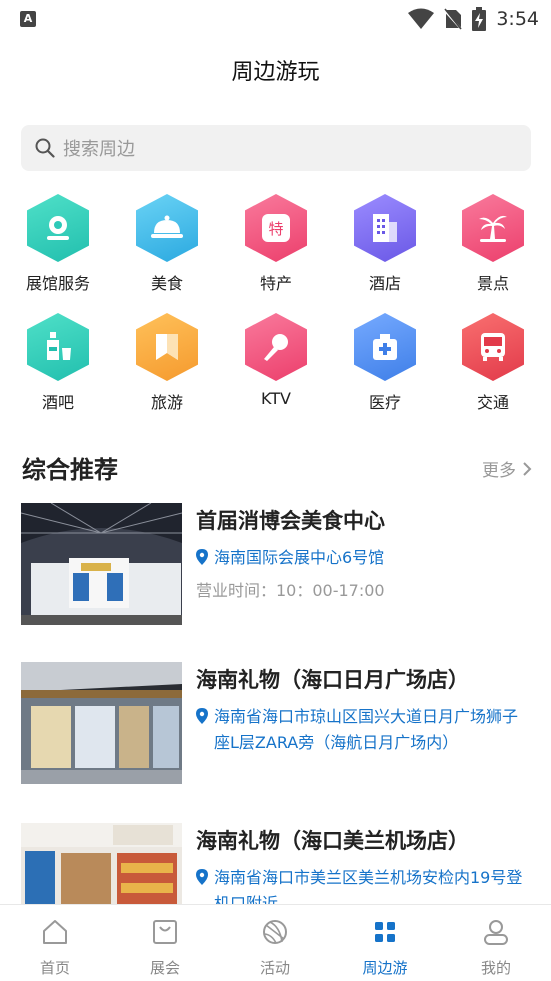 The image size is (551, 981). I want to click on status-bar: A 3:54, so click(275, 20).